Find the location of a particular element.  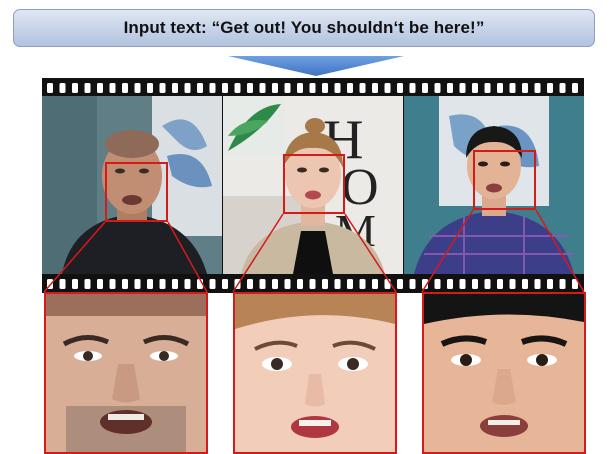

film-perforations-bottom is located at coordinates (312, 284).